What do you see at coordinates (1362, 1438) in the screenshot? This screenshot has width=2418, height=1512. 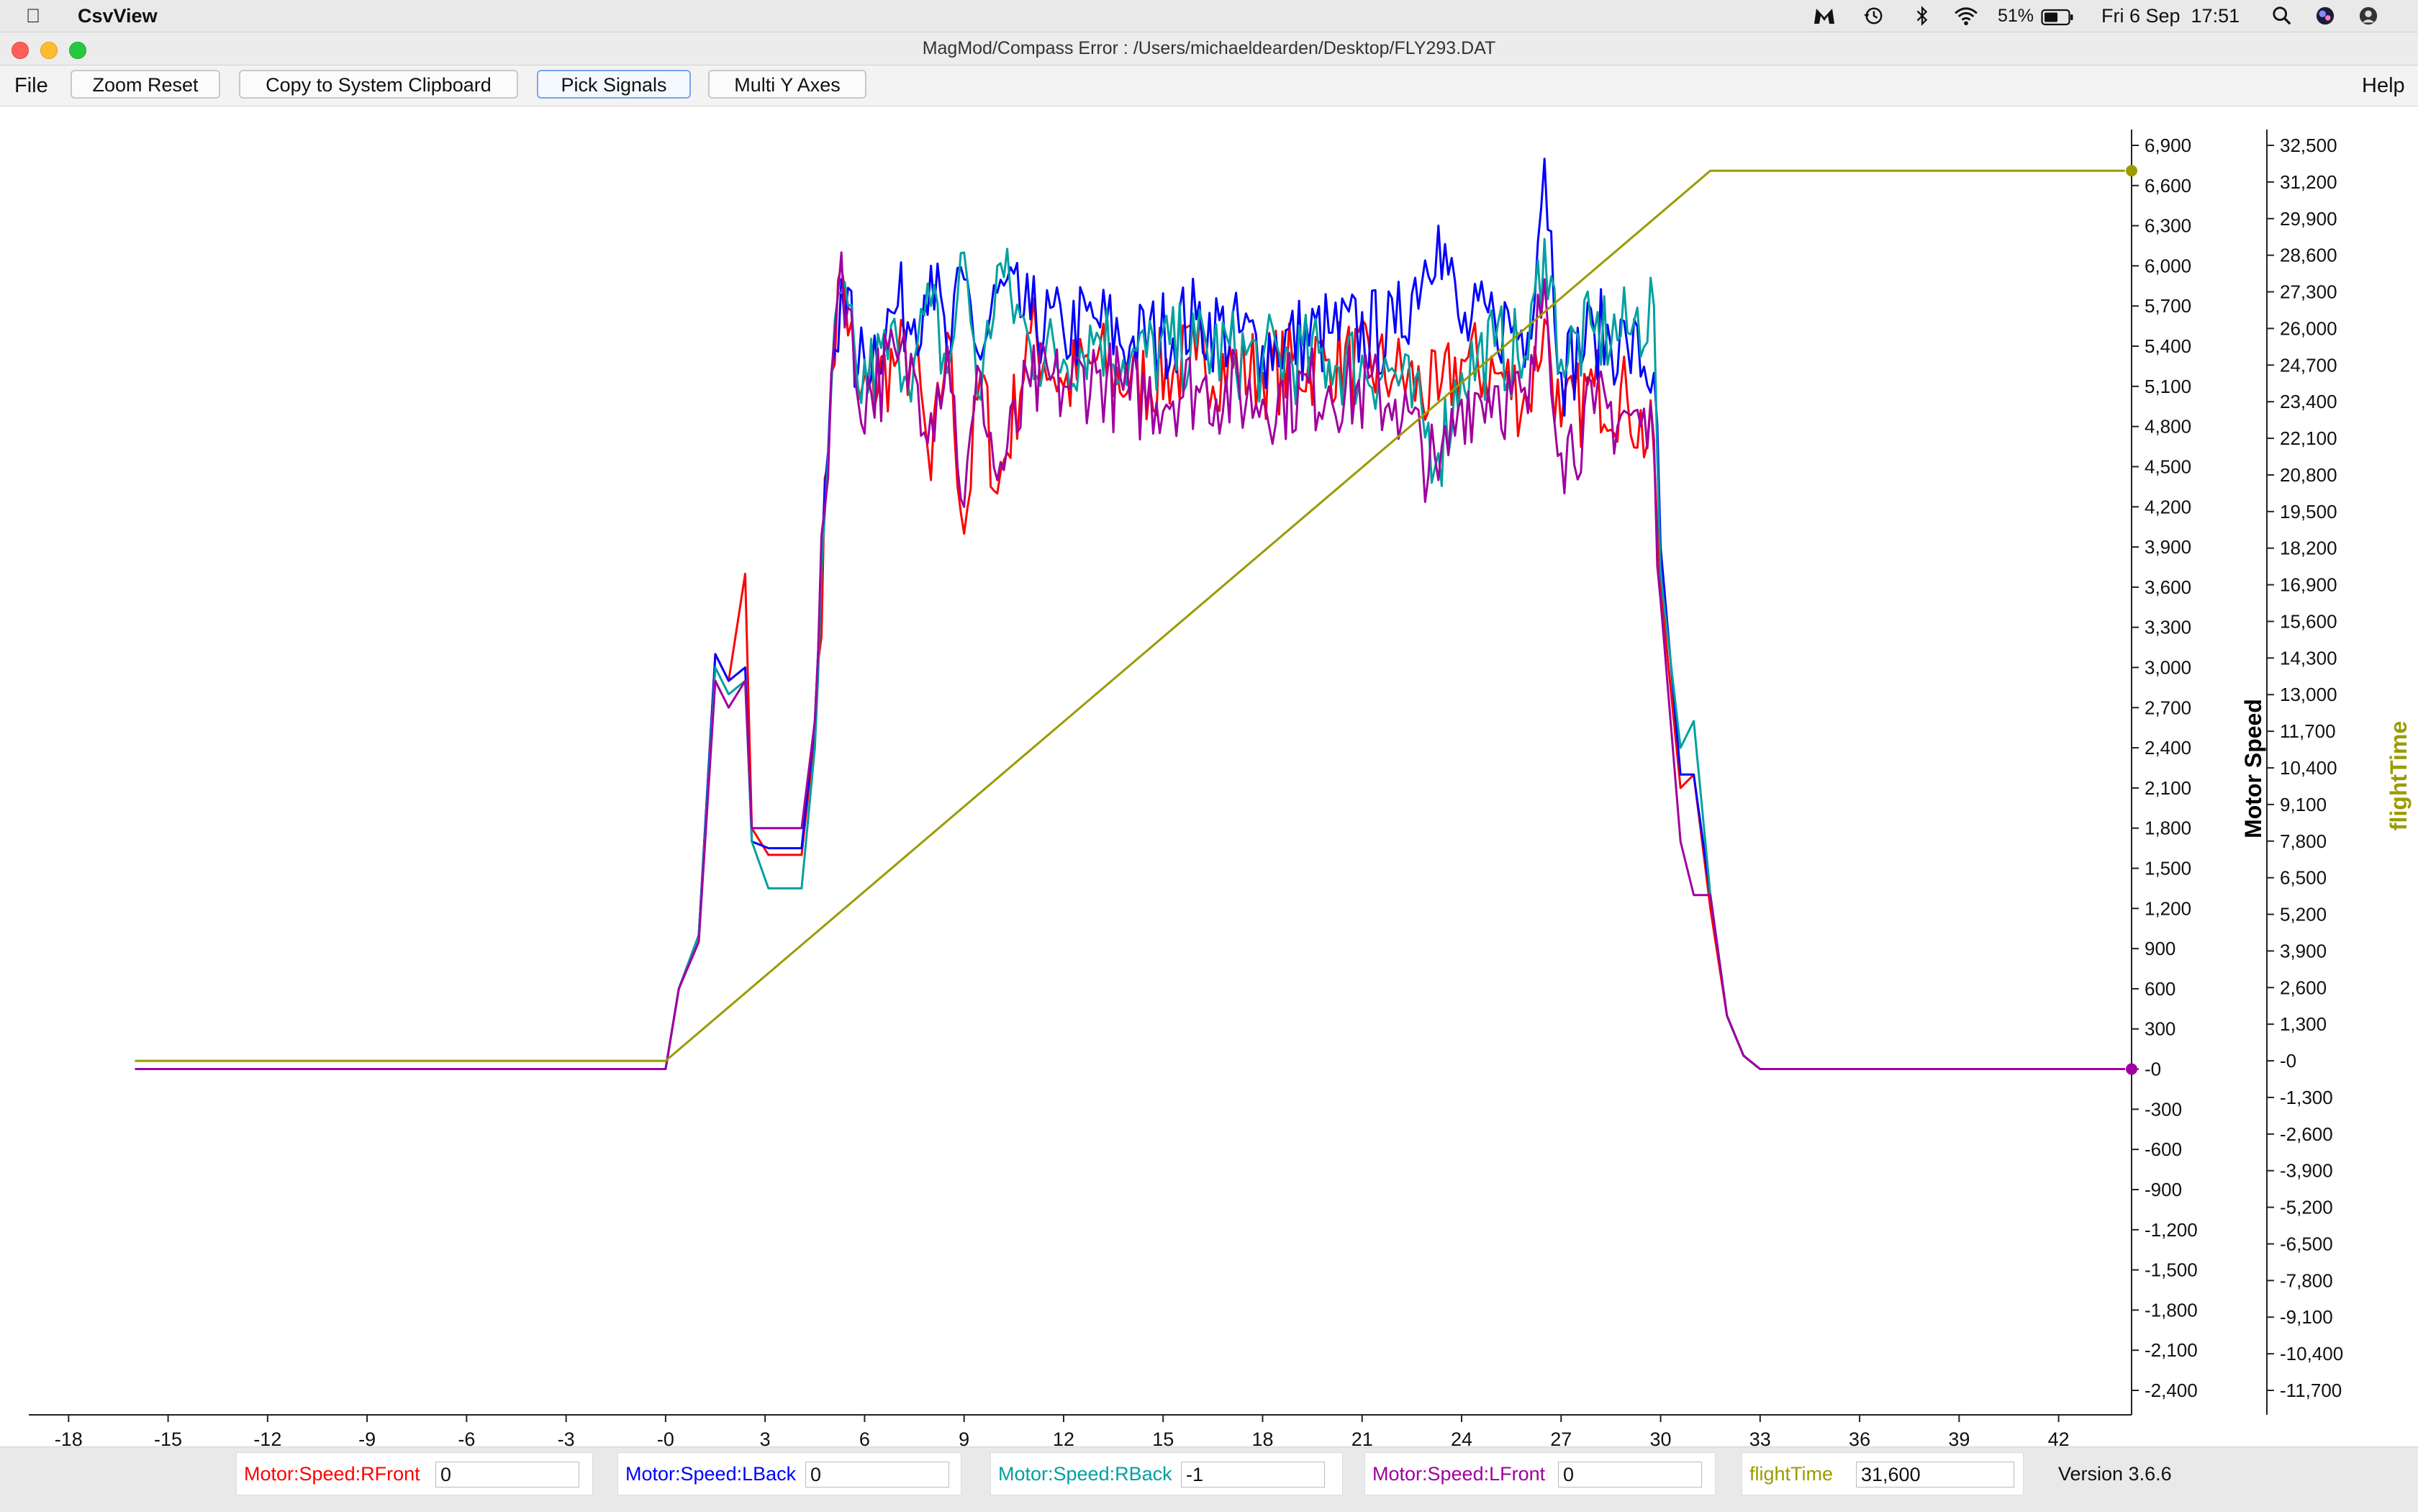 I see `x-tick-label: 21` at bounding box center [1362, 1438].